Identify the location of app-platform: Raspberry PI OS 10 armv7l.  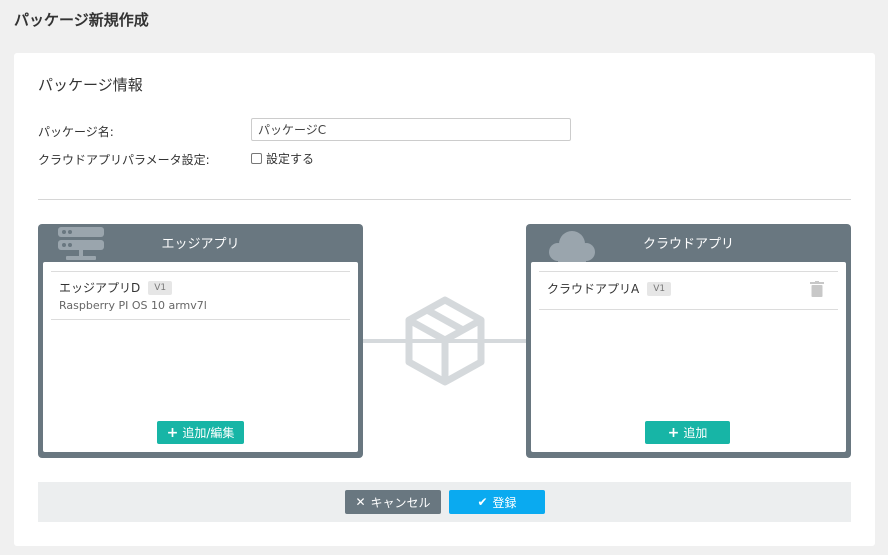
(133, 305).